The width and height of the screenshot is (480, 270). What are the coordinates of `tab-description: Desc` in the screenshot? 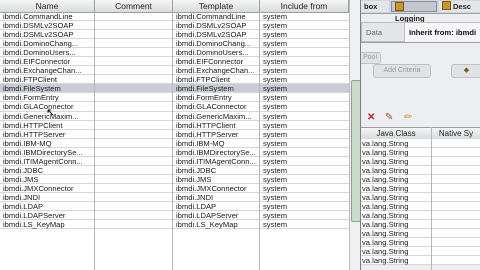 It's located at (459, 6).